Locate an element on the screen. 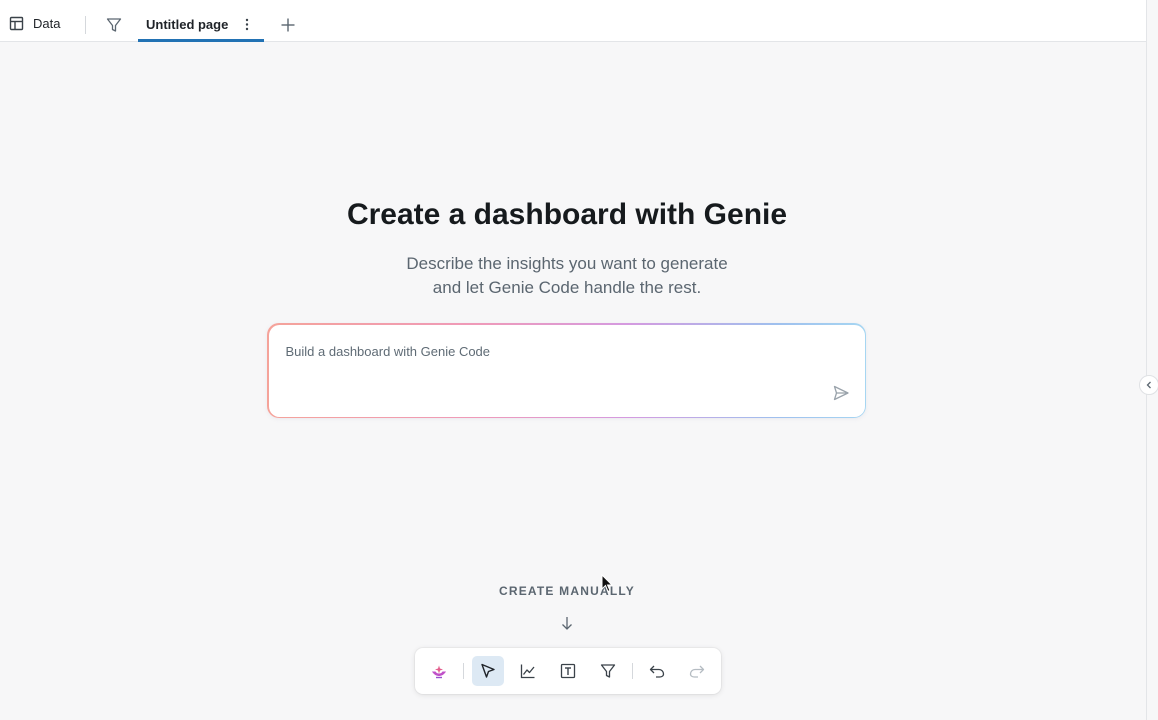  send-icon is located at coordinates (841, 392).